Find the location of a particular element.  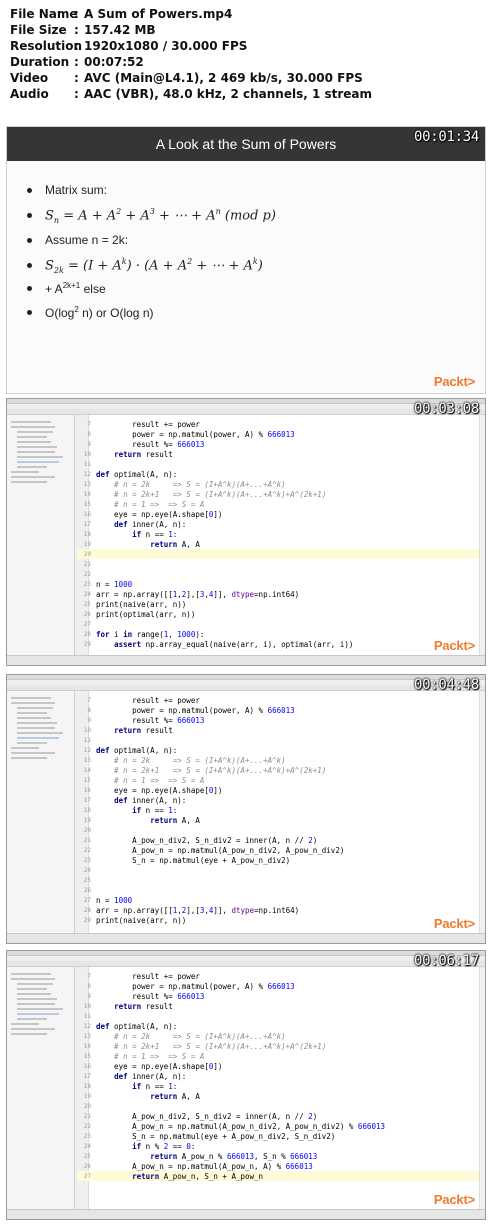

code-line: 24 if n % 2 == 0: is located at coordinates (278, 1146).